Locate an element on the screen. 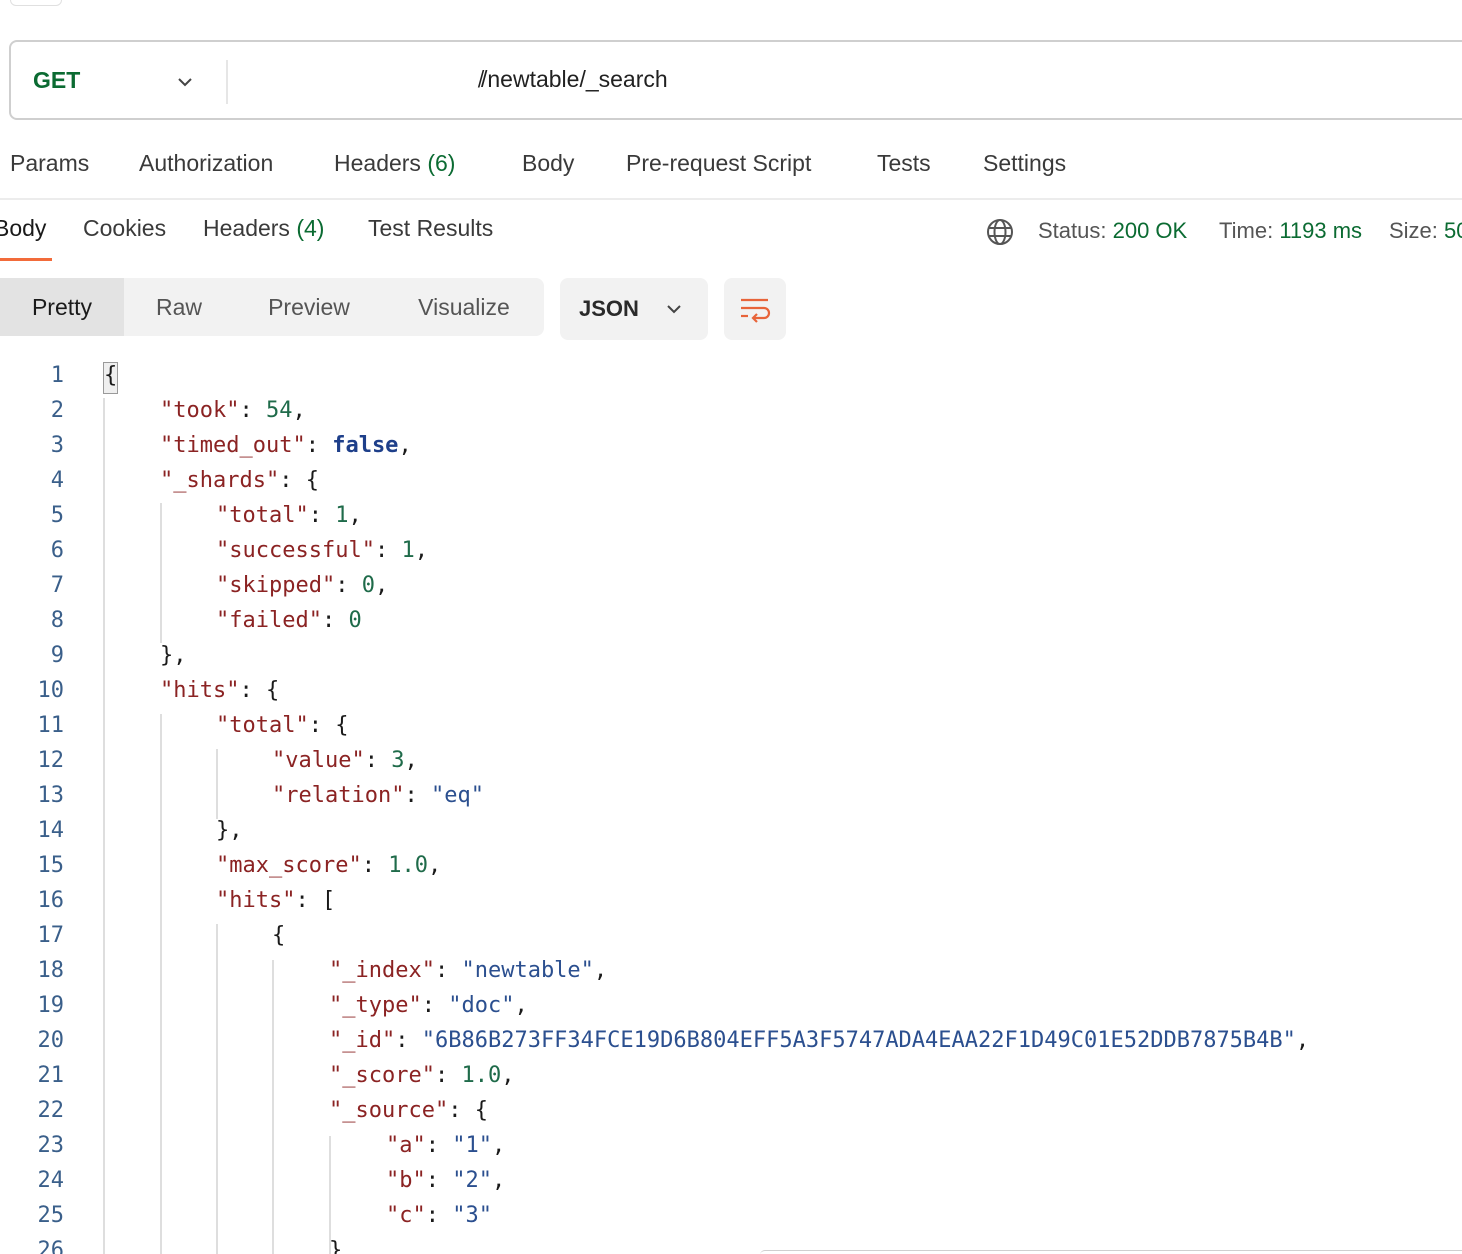 The height and width of the screenshot is (1254, 1462). globe-icon is located at coordinates (1000, 232).